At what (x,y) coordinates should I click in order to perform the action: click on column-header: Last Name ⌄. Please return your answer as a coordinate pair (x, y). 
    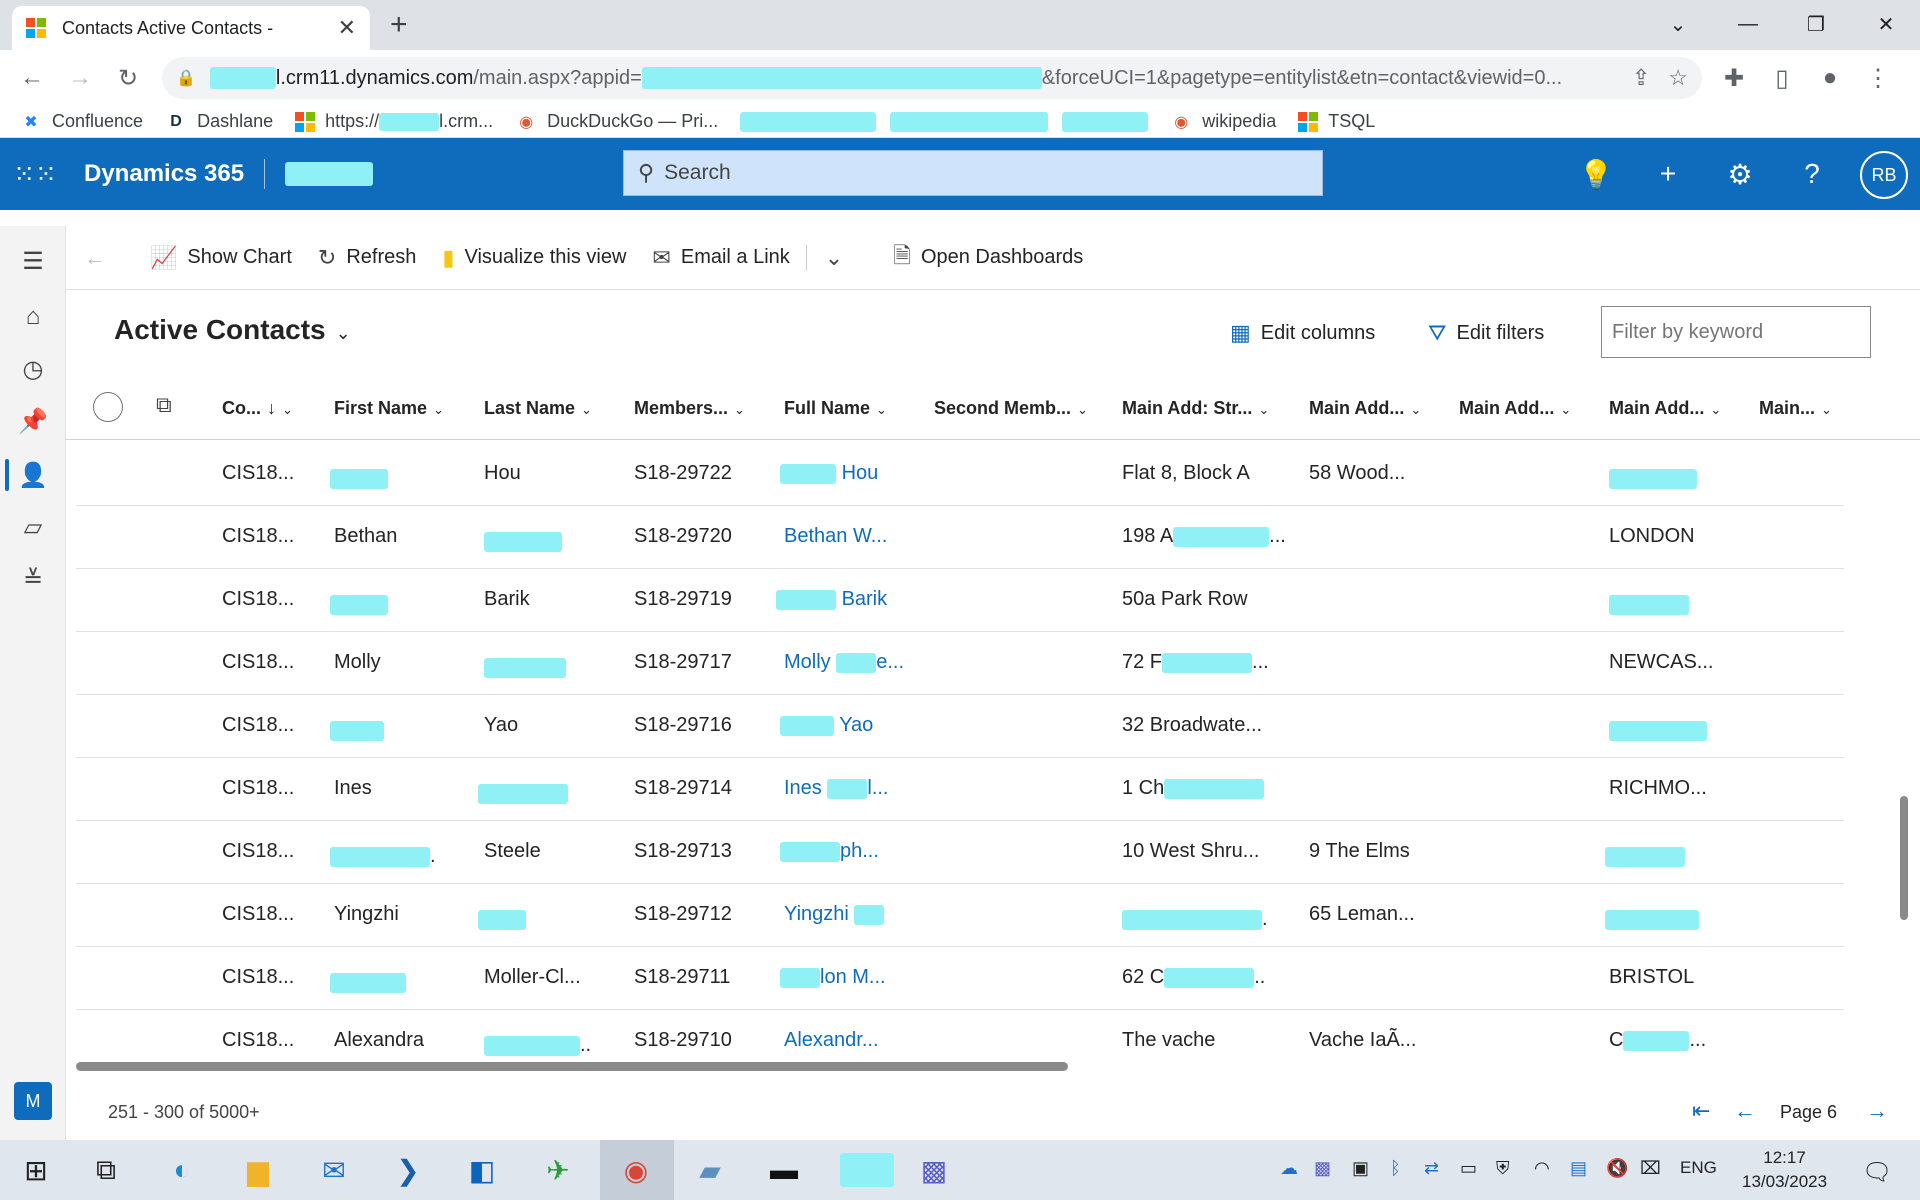
    Looking at the image, I should click on (538, 408).